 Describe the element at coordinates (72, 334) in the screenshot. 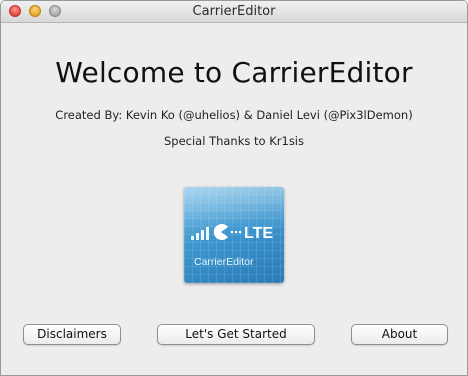

I see `disclaimers-button: Disclaimers` at that location.